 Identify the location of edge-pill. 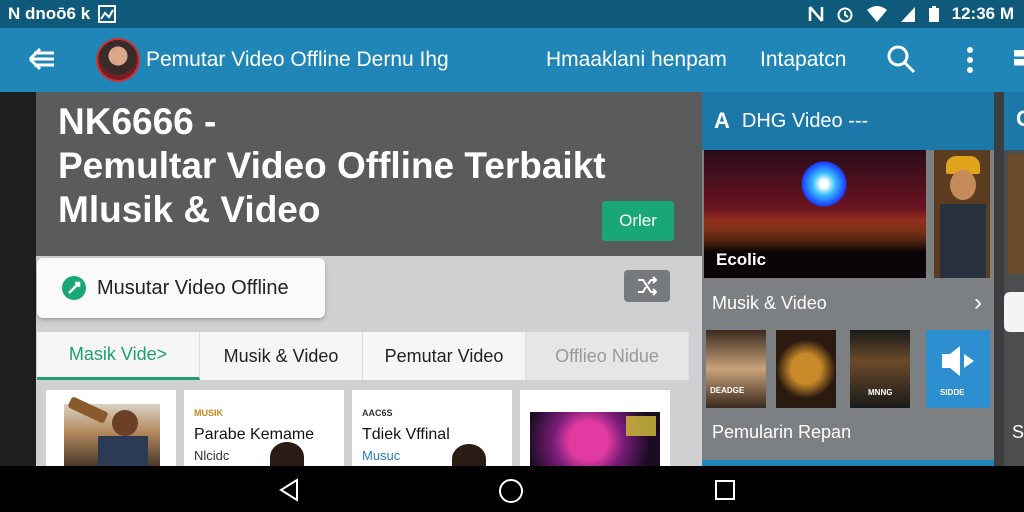
(1014, 312).